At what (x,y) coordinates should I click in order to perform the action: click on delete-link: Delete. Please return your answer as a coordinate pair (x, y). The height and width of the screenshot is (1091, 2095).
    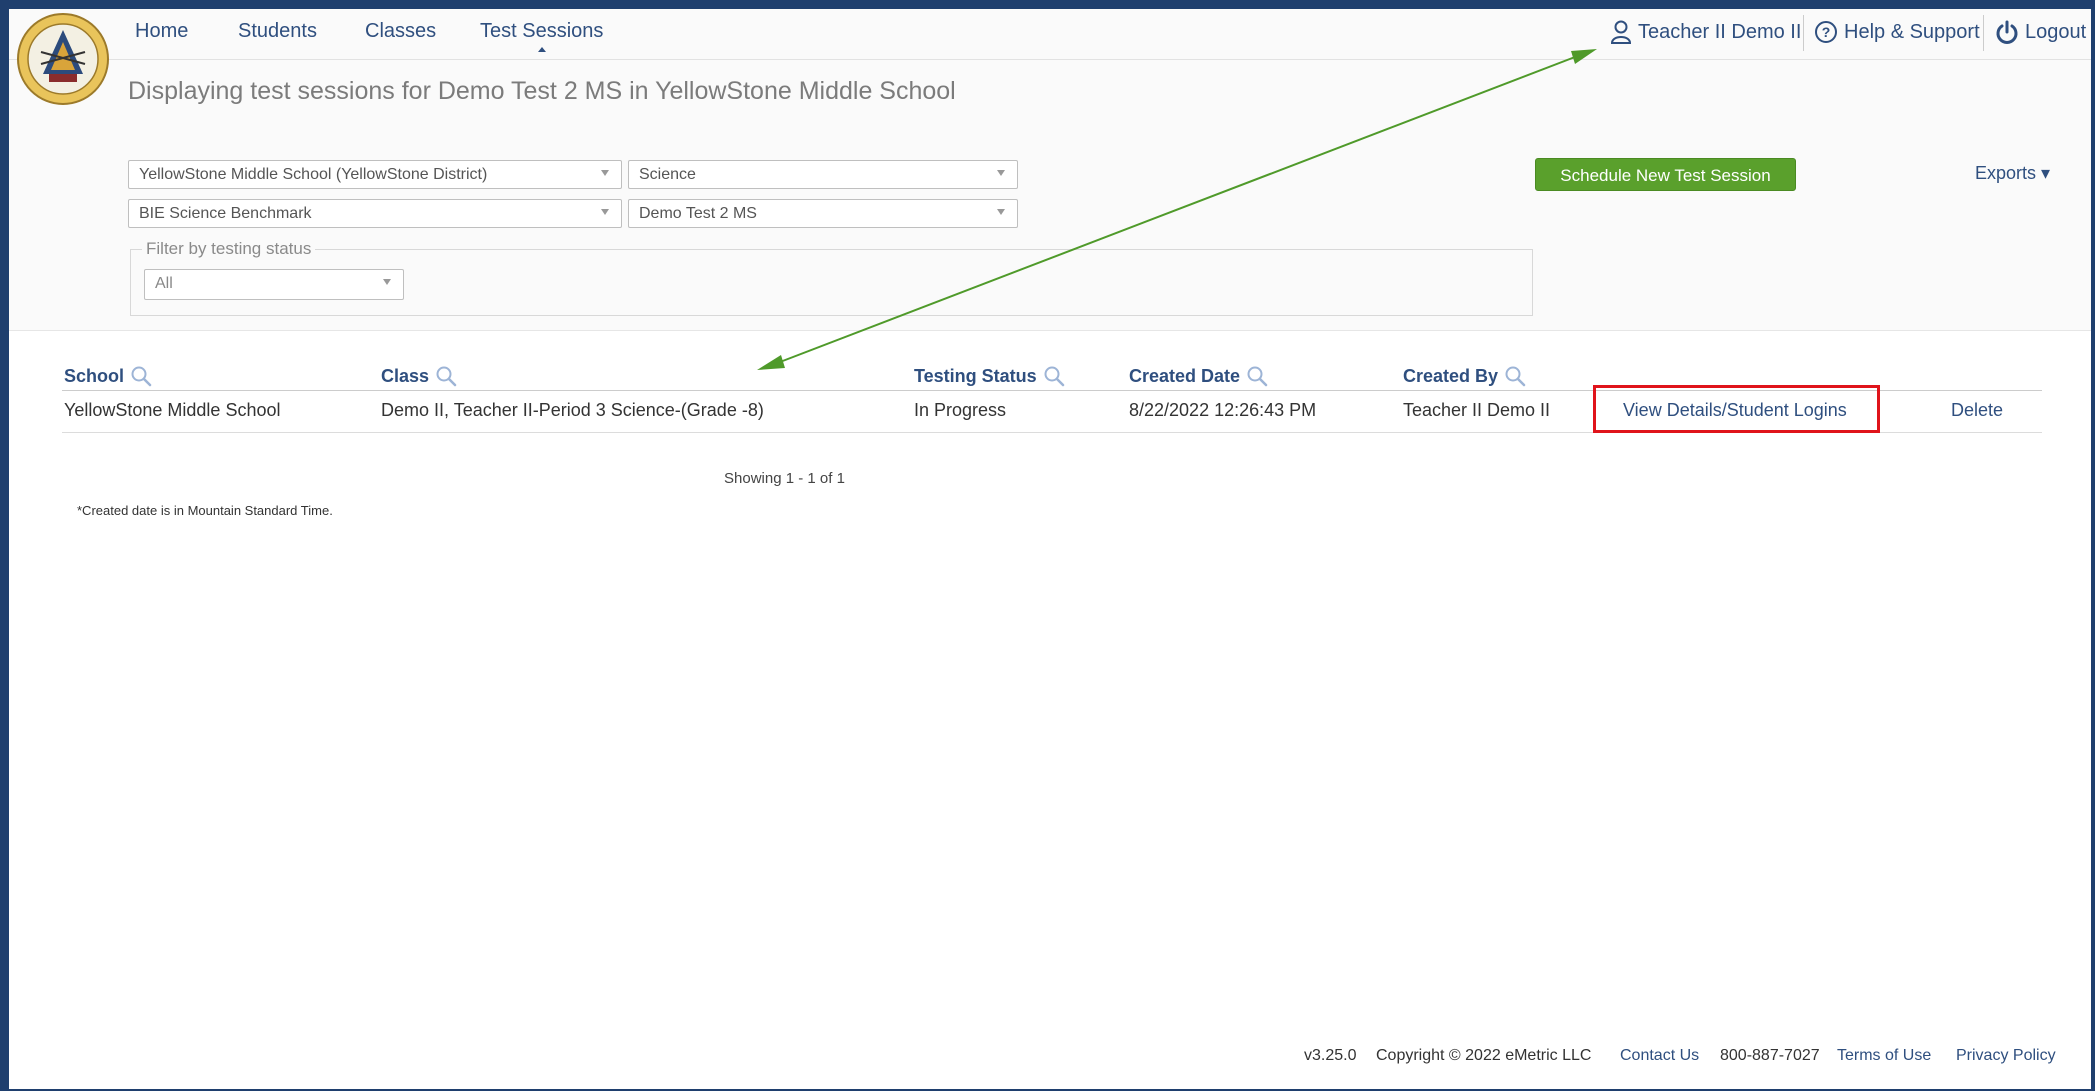
    Looking at the image, I should click on (1977, 410).